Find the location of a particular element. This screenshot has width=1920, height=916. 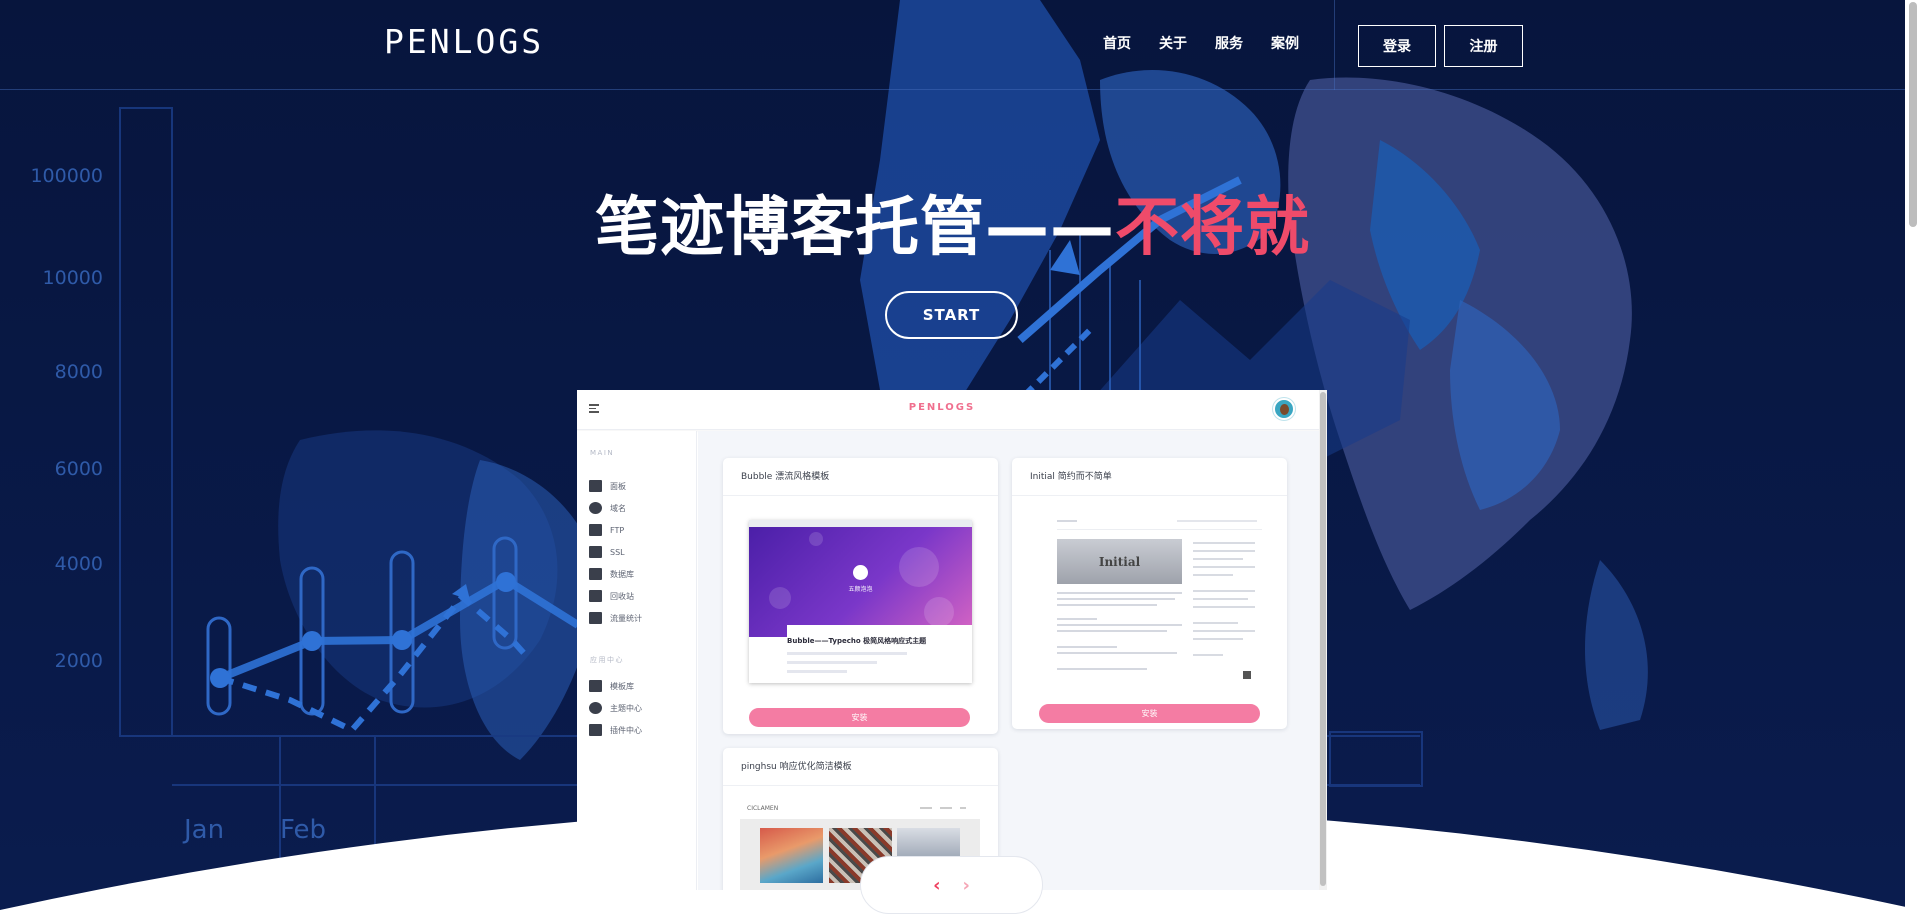

nav-divider is located at coordinates (1334, 45).